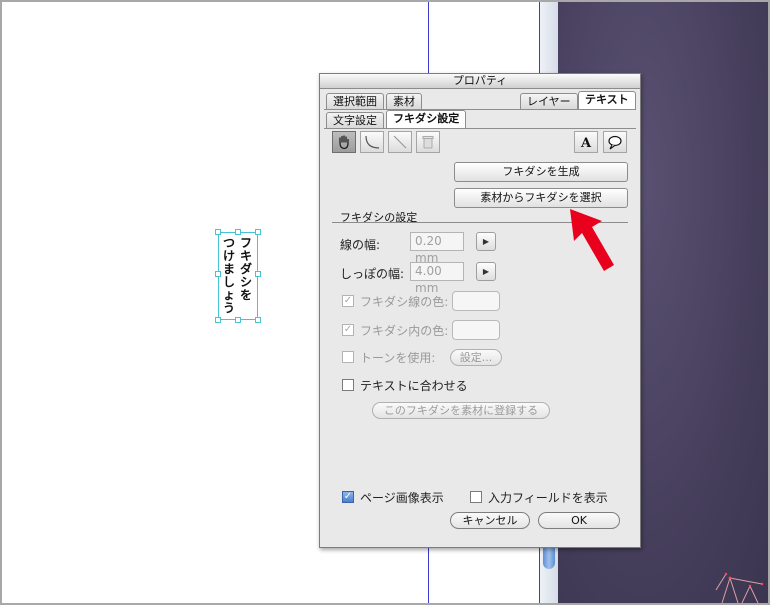  What do you see at coordinates (592, 240) in the screenshot?
I see `red-pointer-arrow-icon` at bounding box center [592, 240].